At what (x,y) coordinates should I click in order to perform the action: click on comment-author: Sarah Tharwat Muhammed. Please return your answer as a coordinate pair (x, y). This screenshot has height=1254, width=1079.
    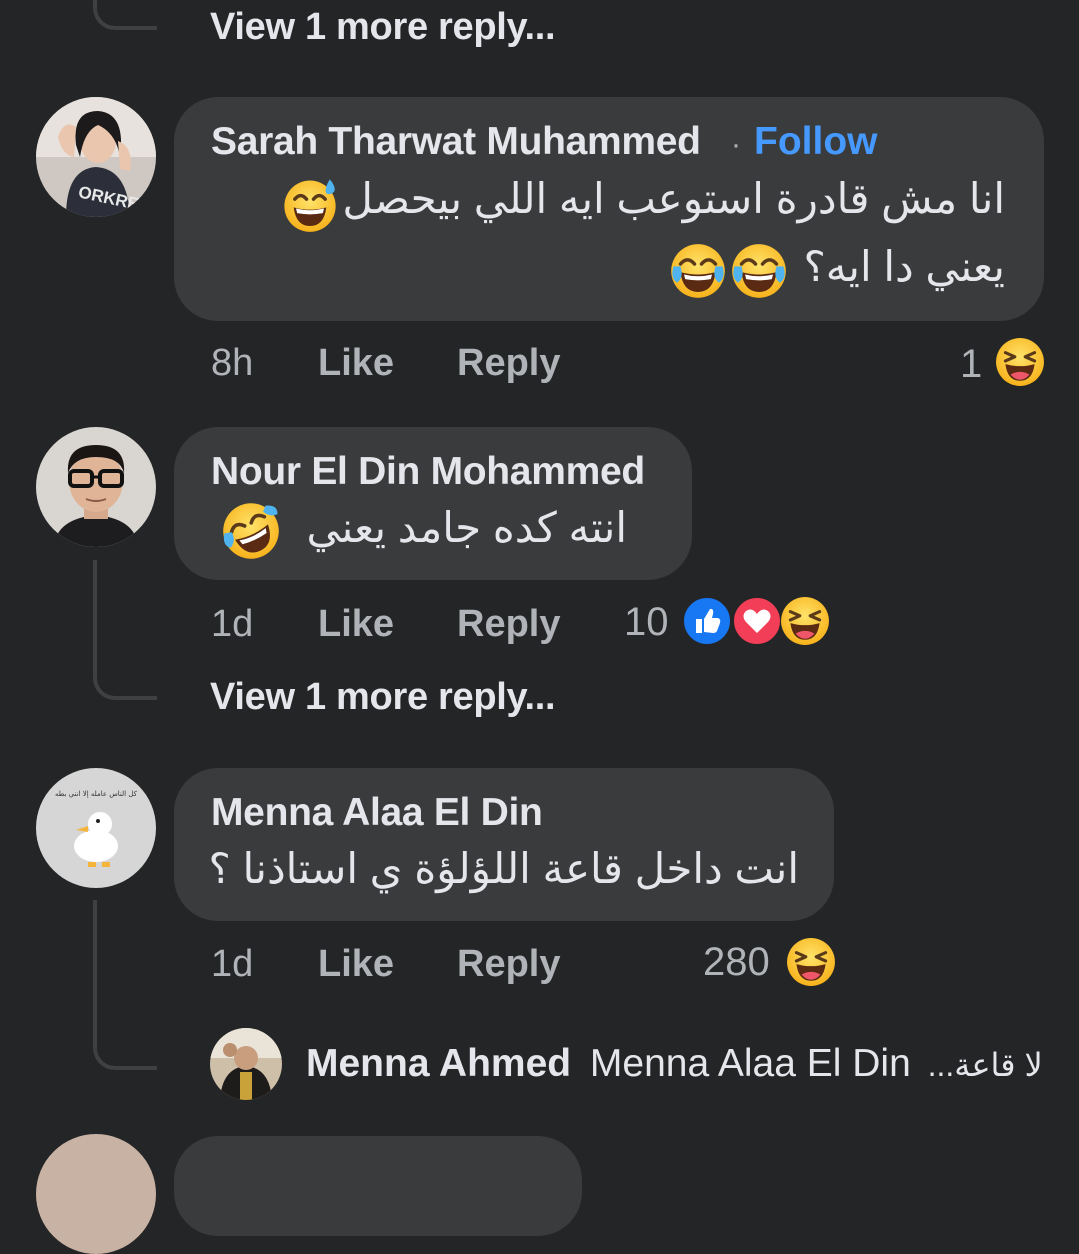
    Looking at the image, I should click on (456, 142).